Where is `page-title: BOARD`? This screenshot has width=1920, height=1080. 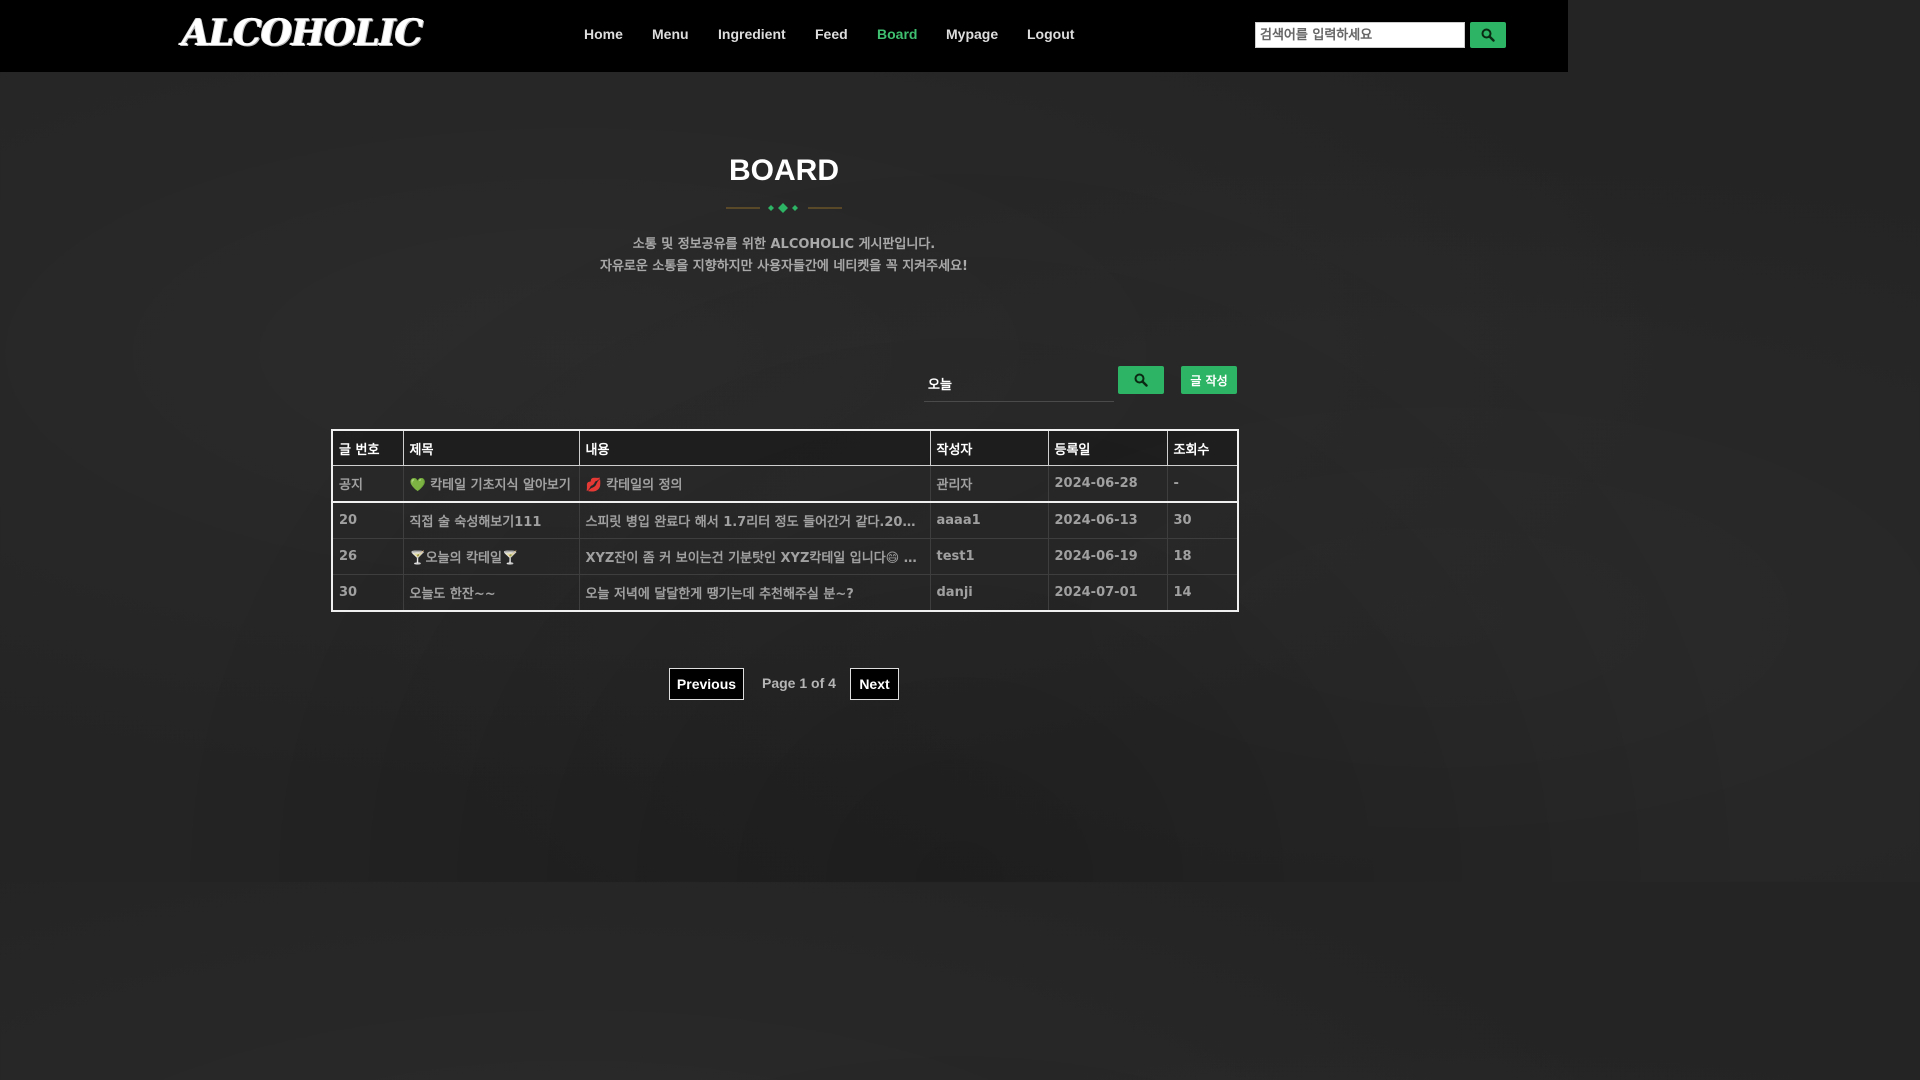
page-title: BOARD is located at coordinates (784, 170).